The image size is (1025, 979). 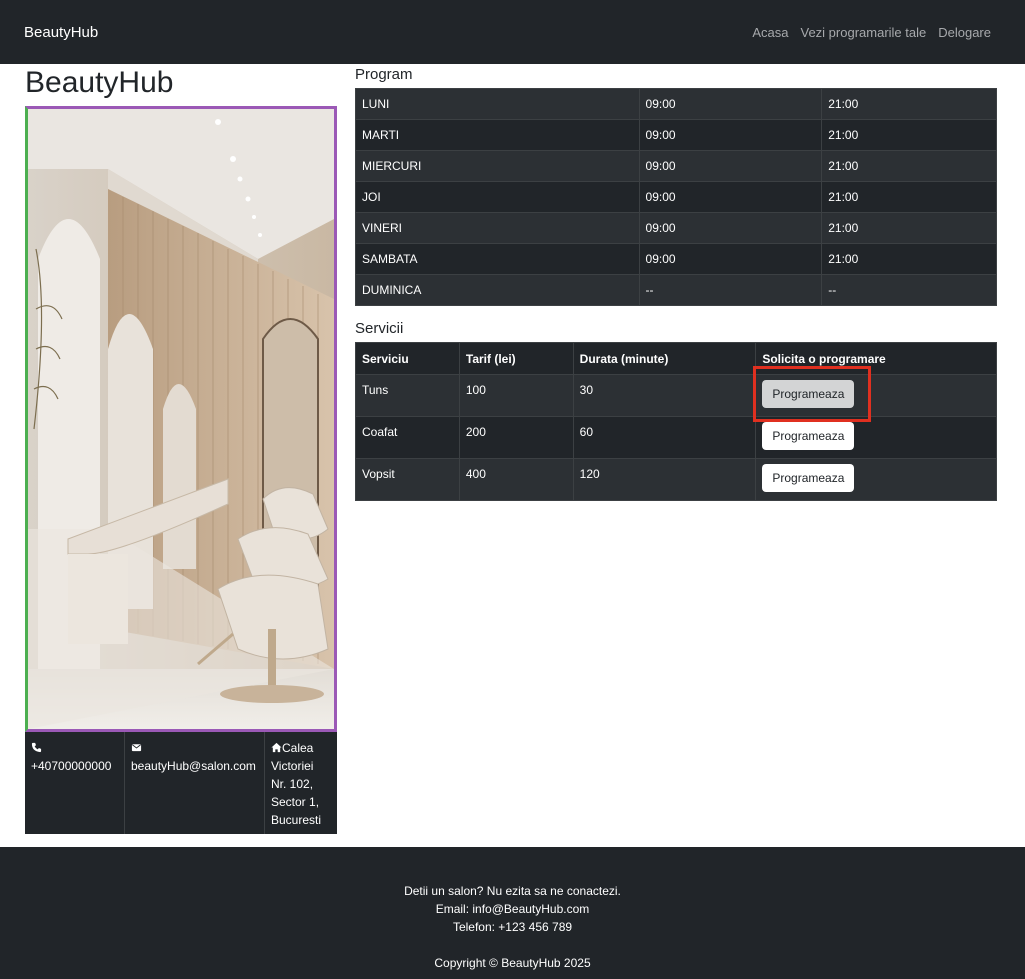 I want to click on nav-link-acasa: Acasa, so click(x=770, y=32).